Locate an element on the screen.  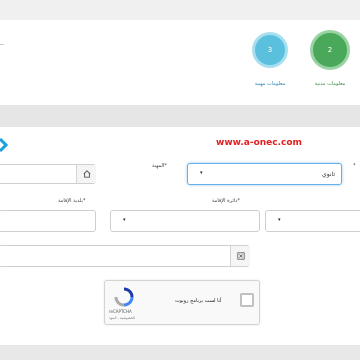
residence-state-select: ▾ is located at coordinates (312, 221).